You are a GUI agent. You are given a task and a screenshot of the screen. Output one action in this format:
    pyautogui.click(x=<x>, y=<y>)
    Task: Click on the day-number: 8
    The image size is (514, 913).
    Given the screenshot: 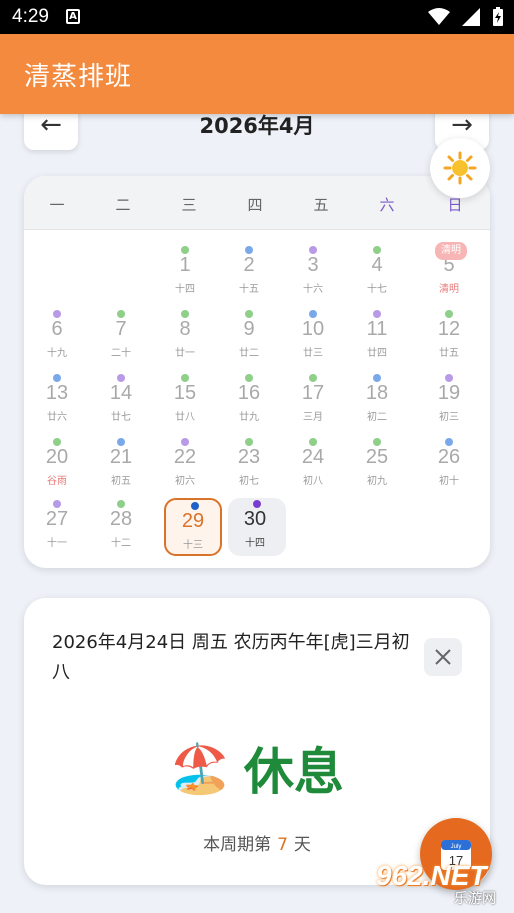 What is the action you would take?
    pyautogui.click(x=185, y=329)
    